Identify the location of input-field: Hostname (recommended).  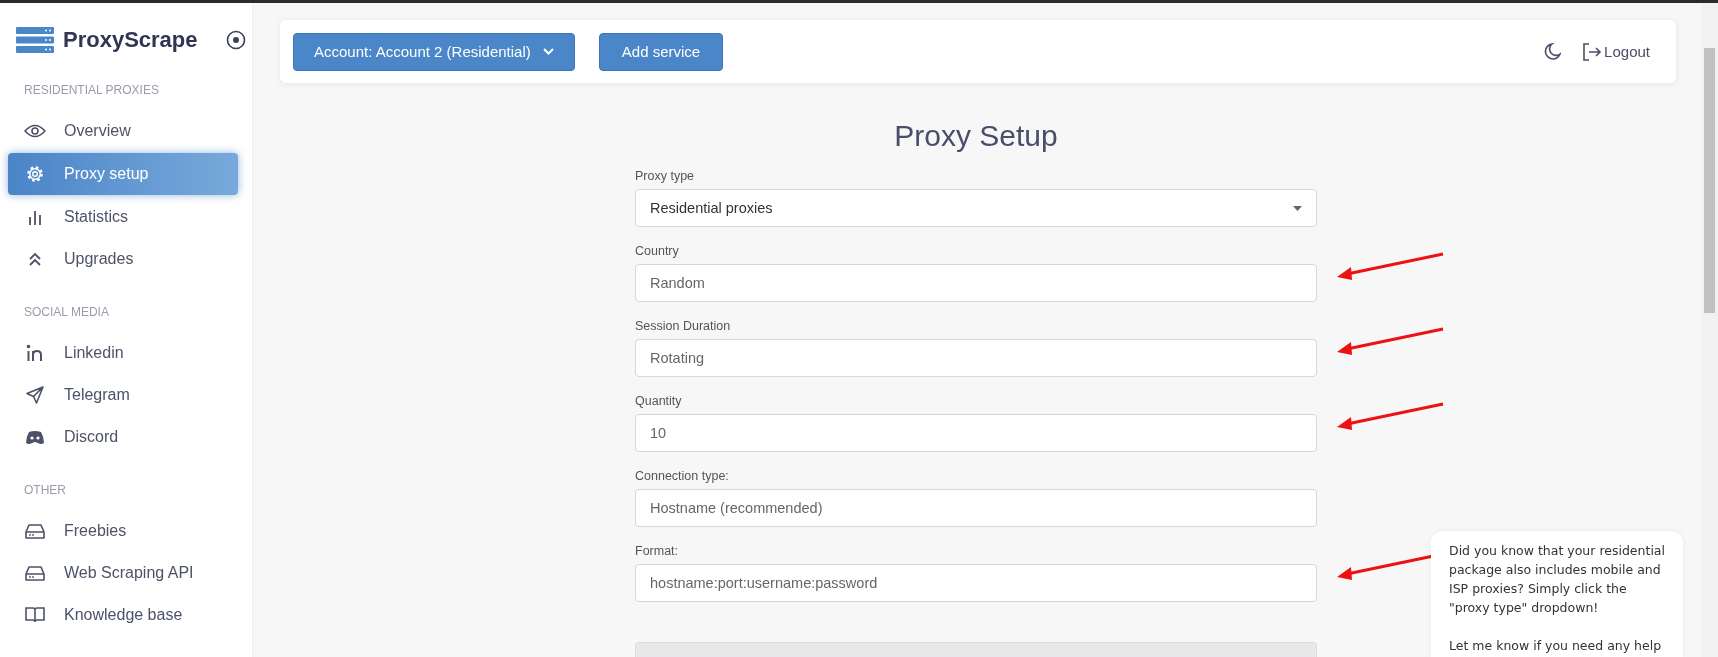
(976, 508).